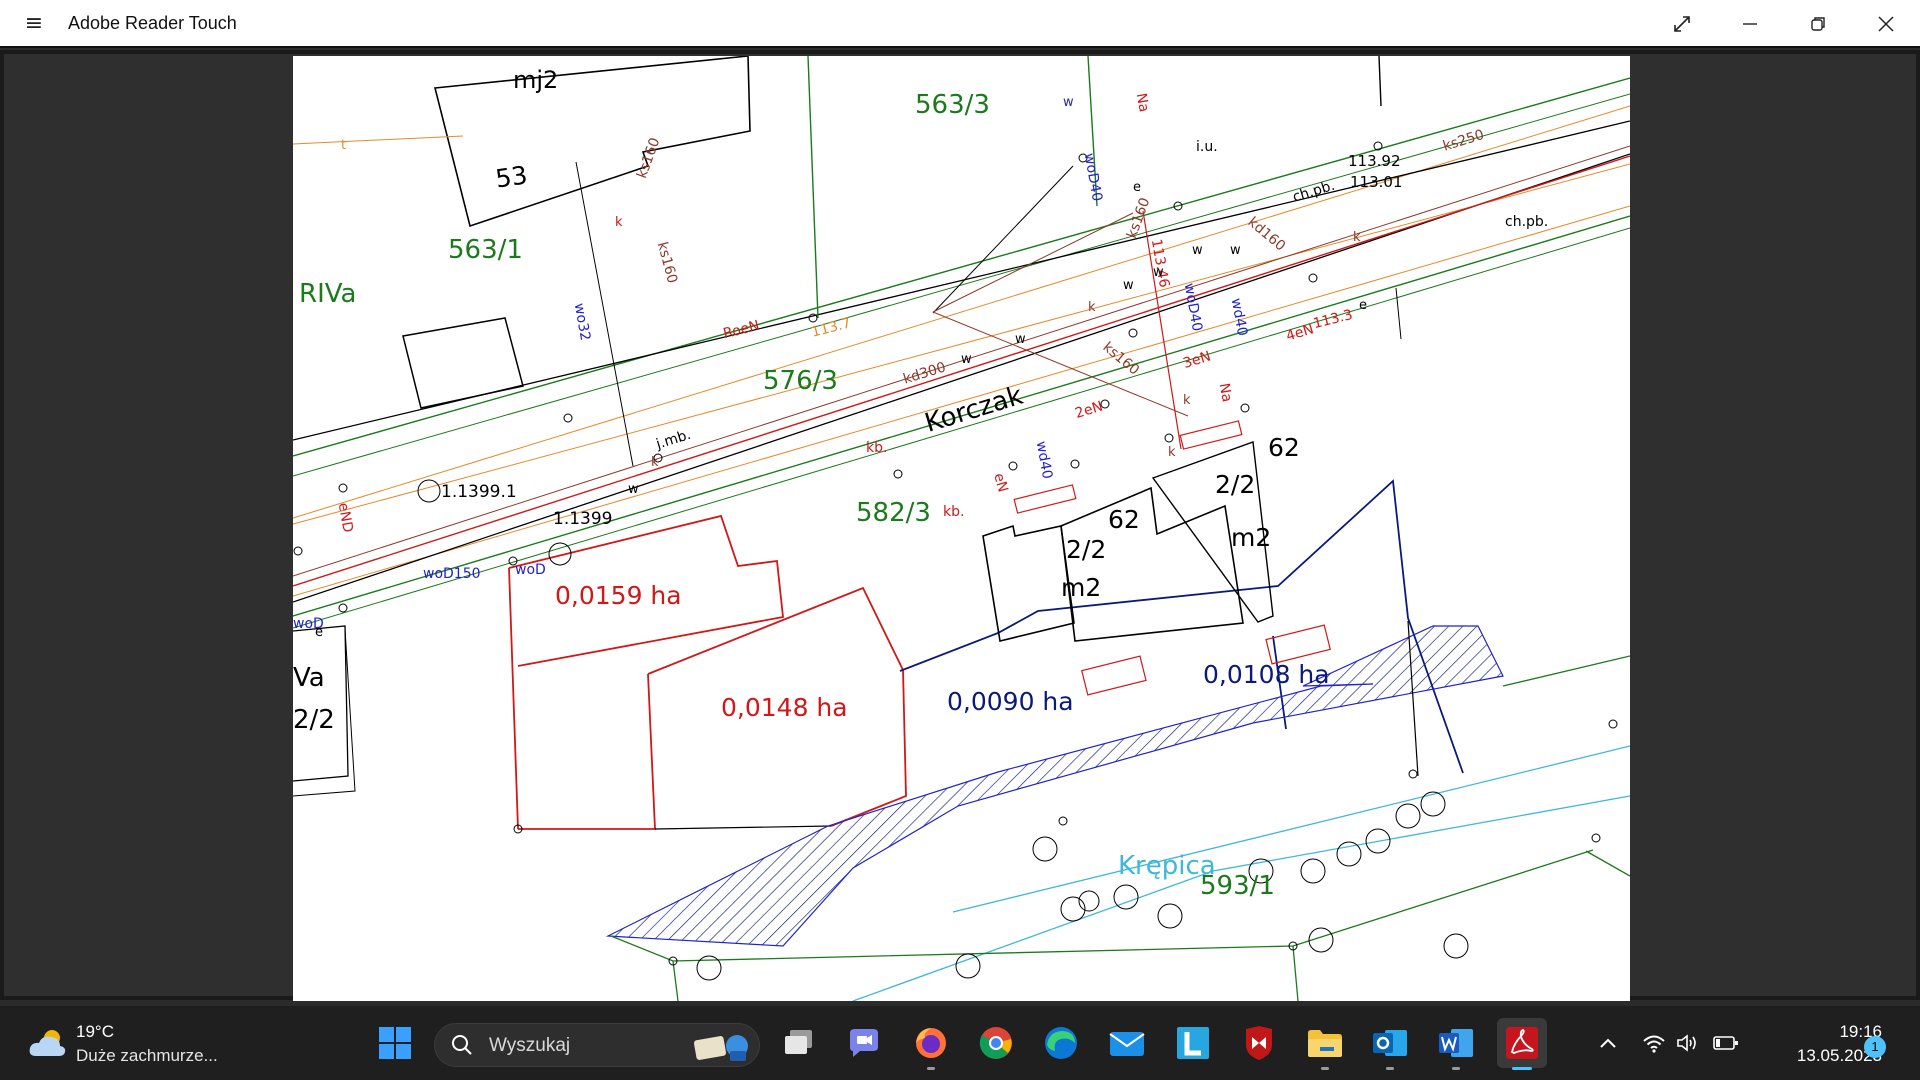  What do you see at coordinates (152, 22) in the screenshot?
I see `app-title: Adobe Reader Touch` at bounding box center [152, 22].